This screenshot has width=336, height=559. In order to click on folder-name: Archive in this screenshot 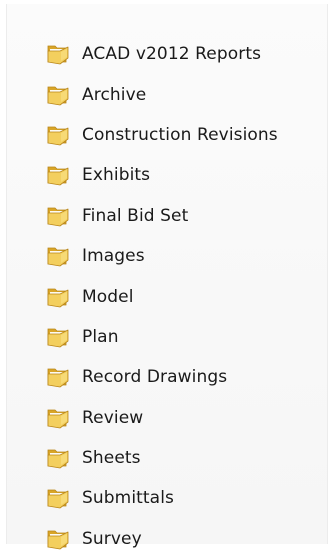, I will do `click(114, 94)`.